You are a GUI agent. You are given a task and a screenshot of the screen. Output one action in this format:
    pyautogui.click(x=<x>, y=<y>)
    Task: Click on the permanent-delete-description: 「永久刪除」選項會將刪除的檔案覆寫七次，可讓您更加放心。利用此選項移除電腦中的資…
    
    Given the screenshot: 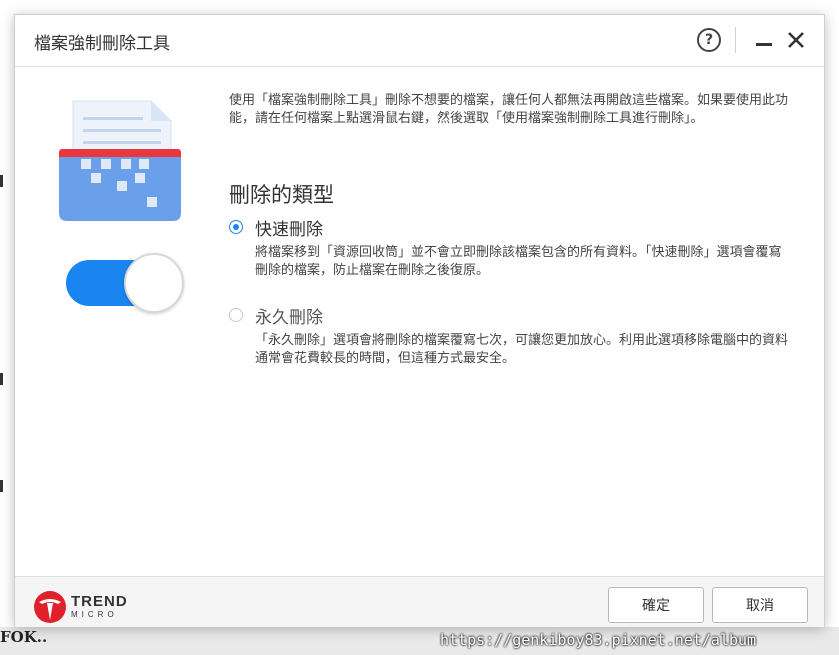 What is the action you would take?
    pyautogui.click(x=522, y=349)
    